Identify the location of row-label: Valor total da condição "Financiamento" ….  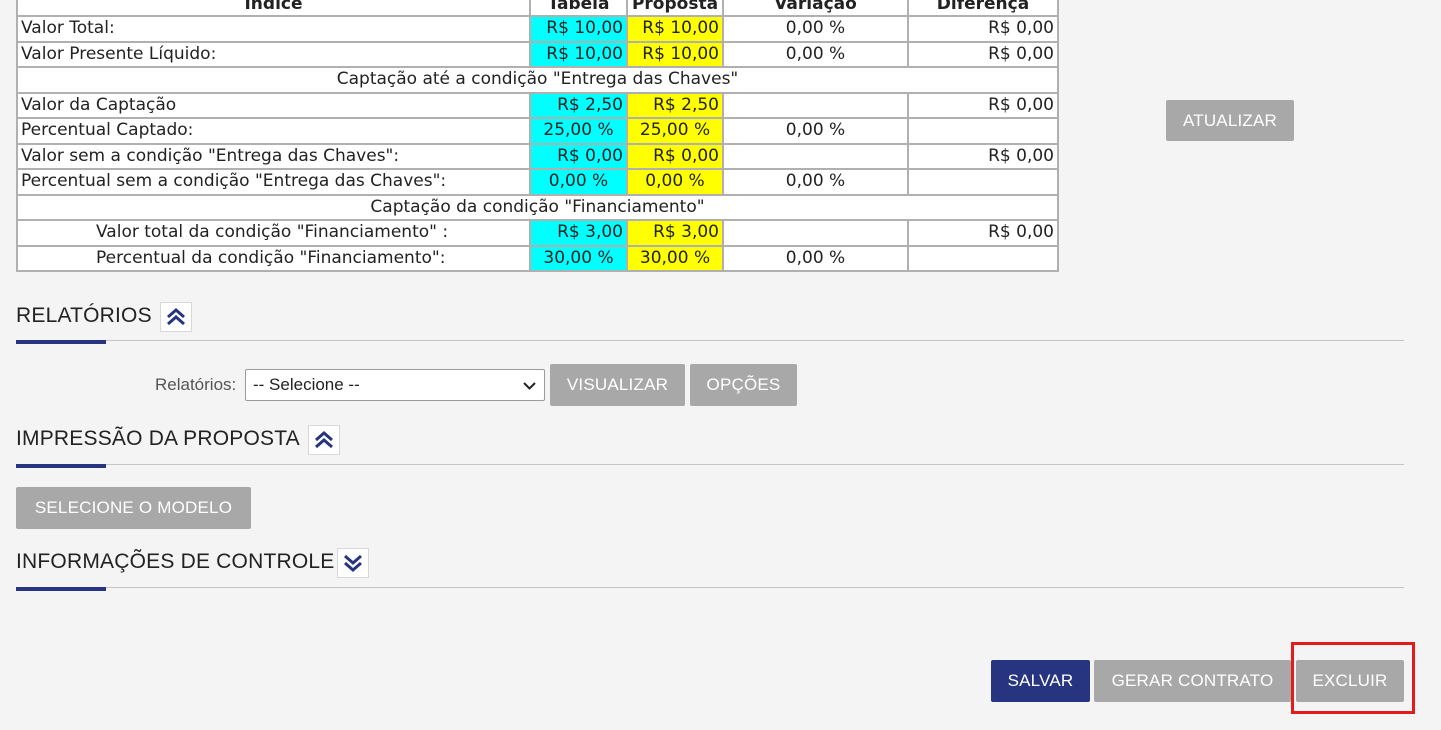
(273, 233).